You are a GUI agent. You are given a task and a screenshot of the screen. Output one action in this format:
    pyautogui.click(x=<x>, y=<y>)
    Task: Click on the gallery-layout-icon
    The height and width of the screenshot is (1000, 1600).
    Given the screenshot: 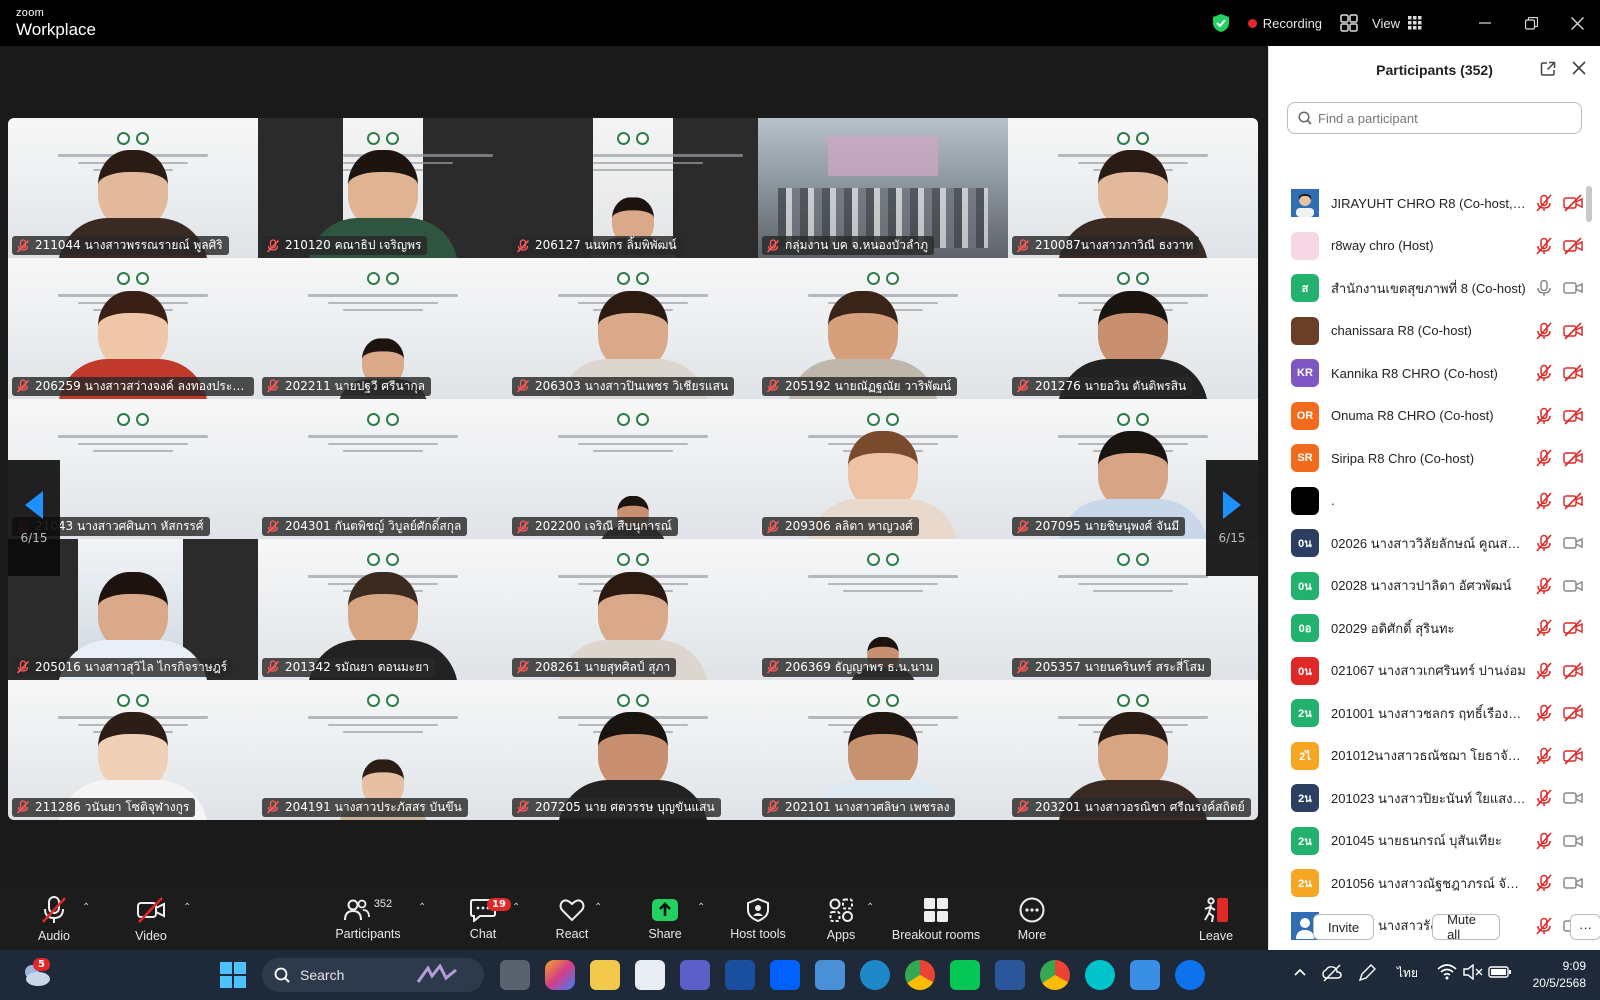 What is the action you would take?
    pyautogui.click(x=1349, y=23)
    